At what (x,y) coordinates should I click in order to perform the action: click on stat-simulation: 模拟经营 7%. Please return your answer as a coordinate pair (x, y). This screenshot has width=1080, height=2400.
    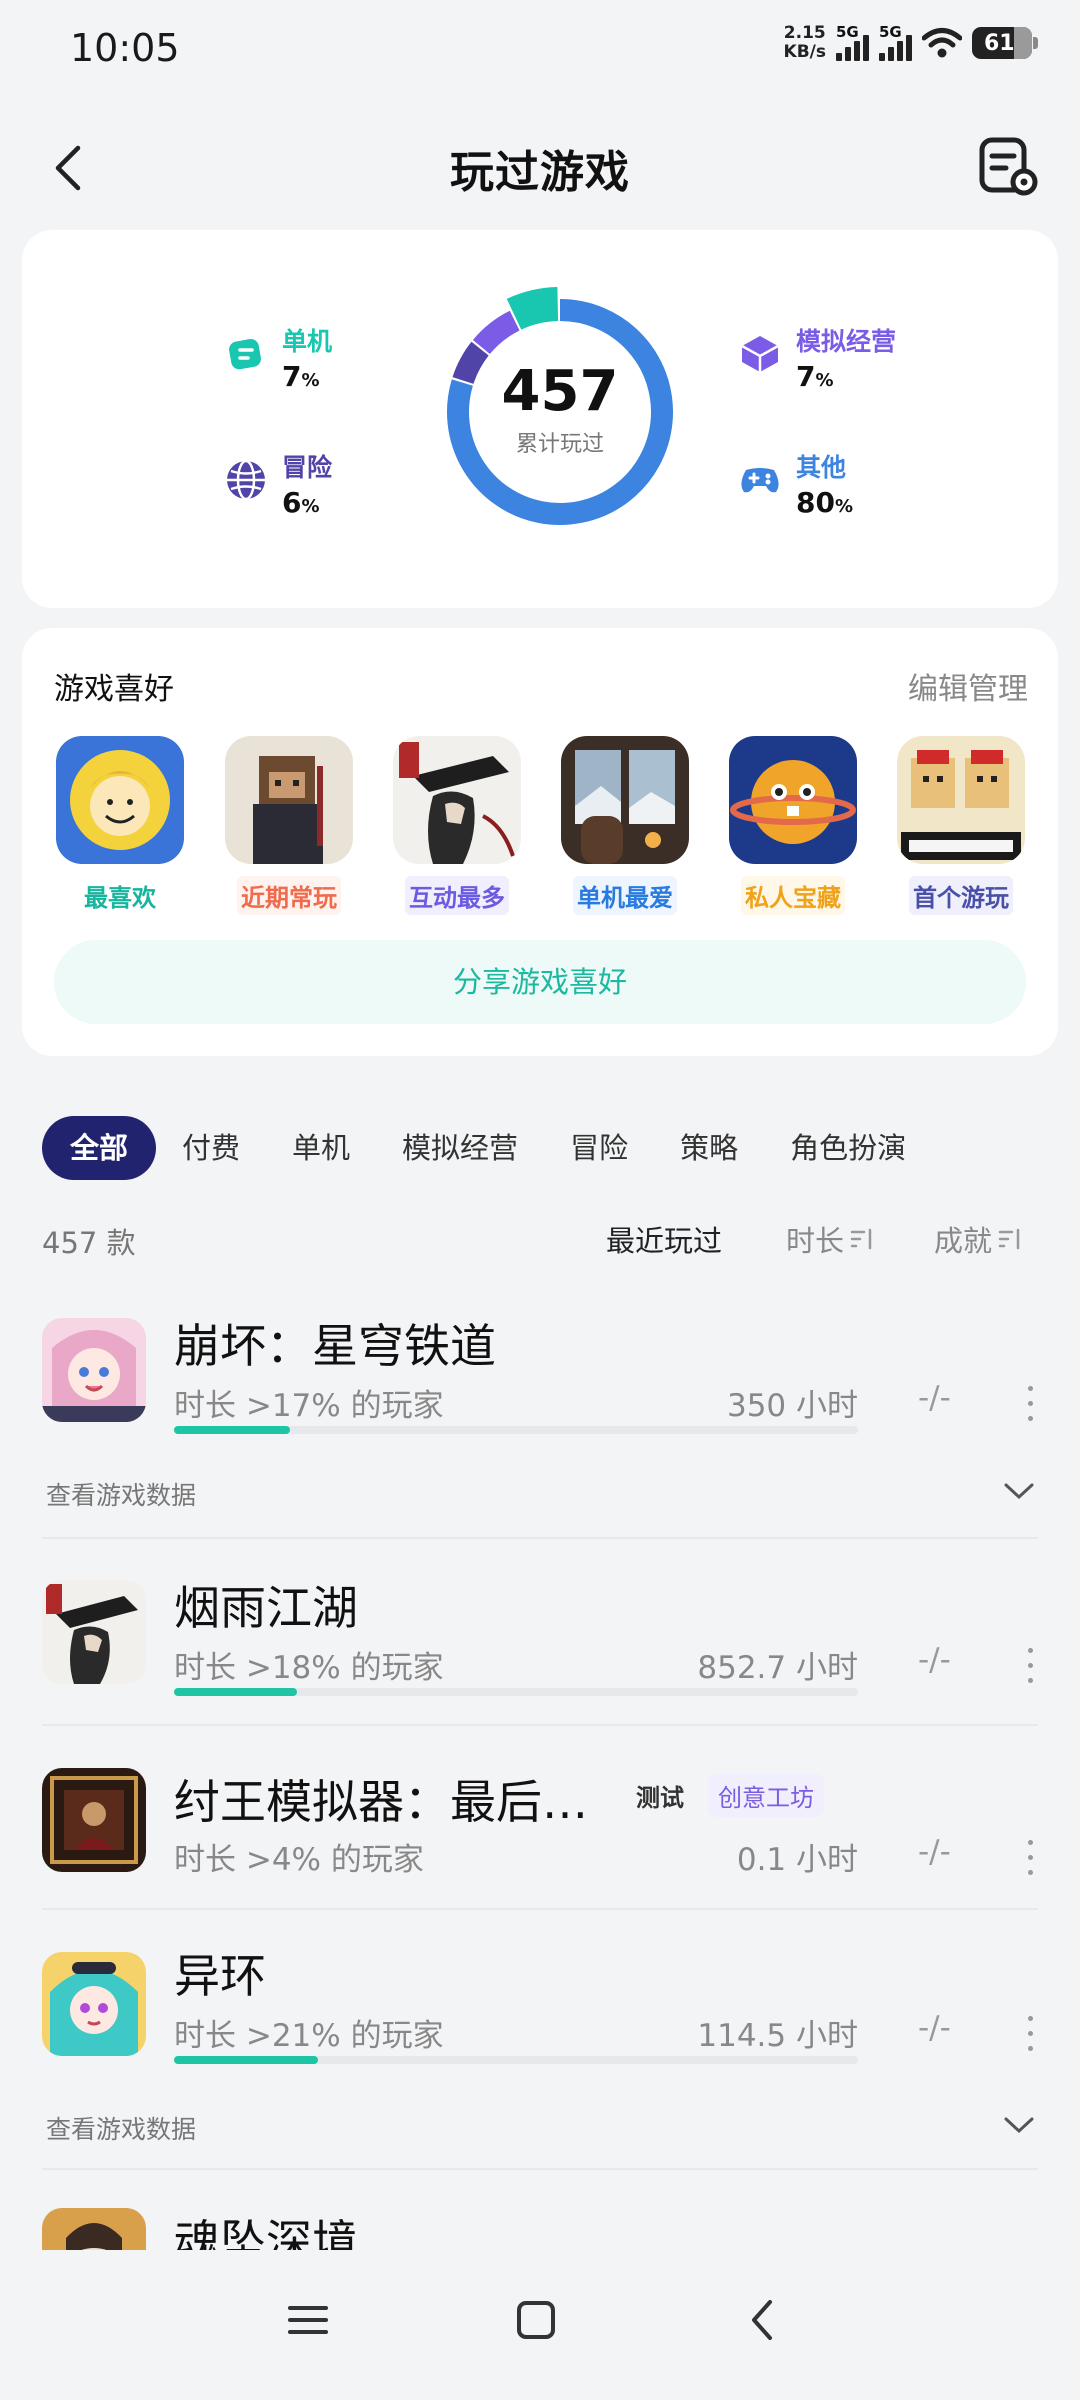
    Looking at the image, I should click on (817, 357).